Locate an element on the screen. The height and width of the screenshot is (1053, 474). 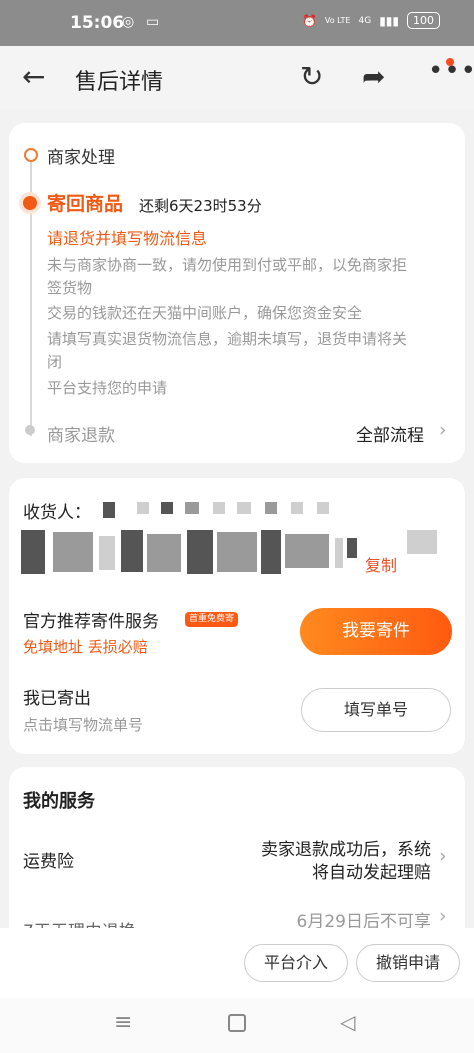
shipped-desc: 点击填写物流单号 is located at coordinates (83, 725).